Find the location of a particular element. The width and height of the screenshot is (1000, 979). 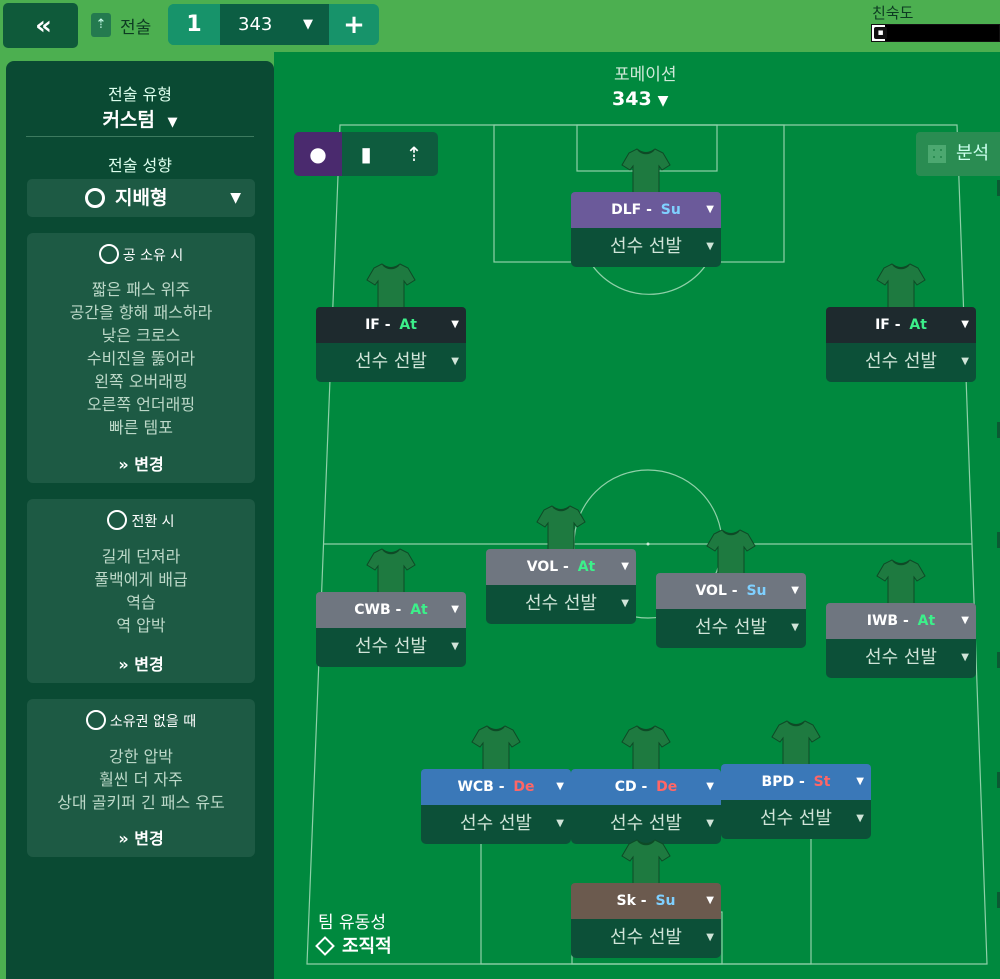

player-slot: DLF - Su ▼ 선수 선발 ▼ is located at coordinates (646, 207).